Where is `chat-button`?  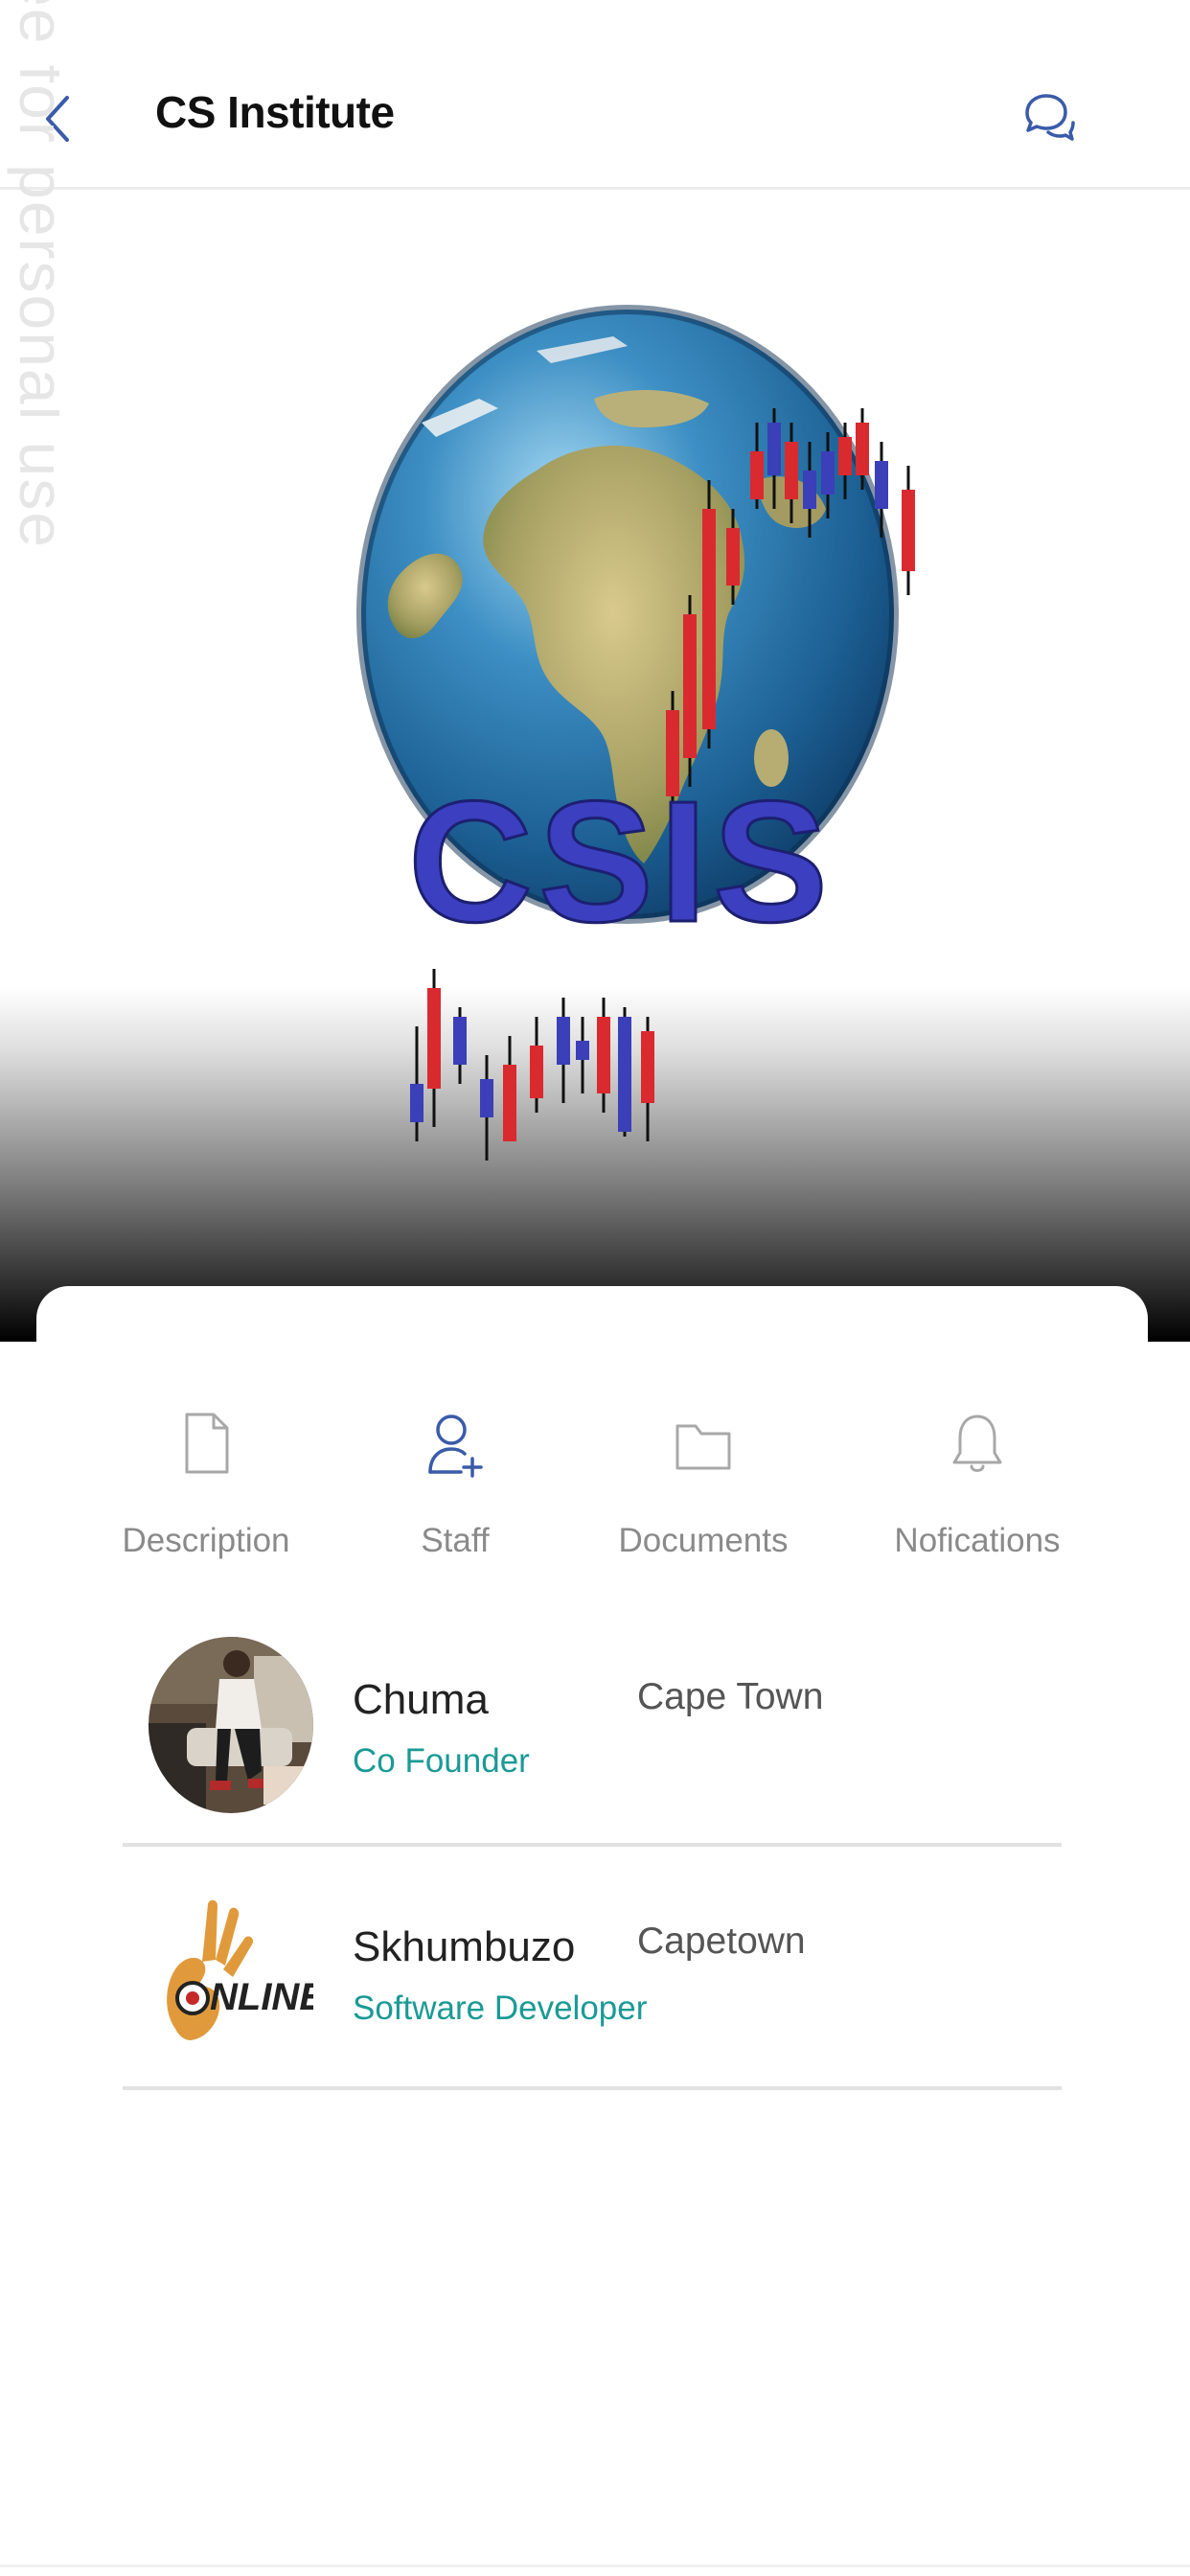
chat-button is located at coordinates (1048, 117).